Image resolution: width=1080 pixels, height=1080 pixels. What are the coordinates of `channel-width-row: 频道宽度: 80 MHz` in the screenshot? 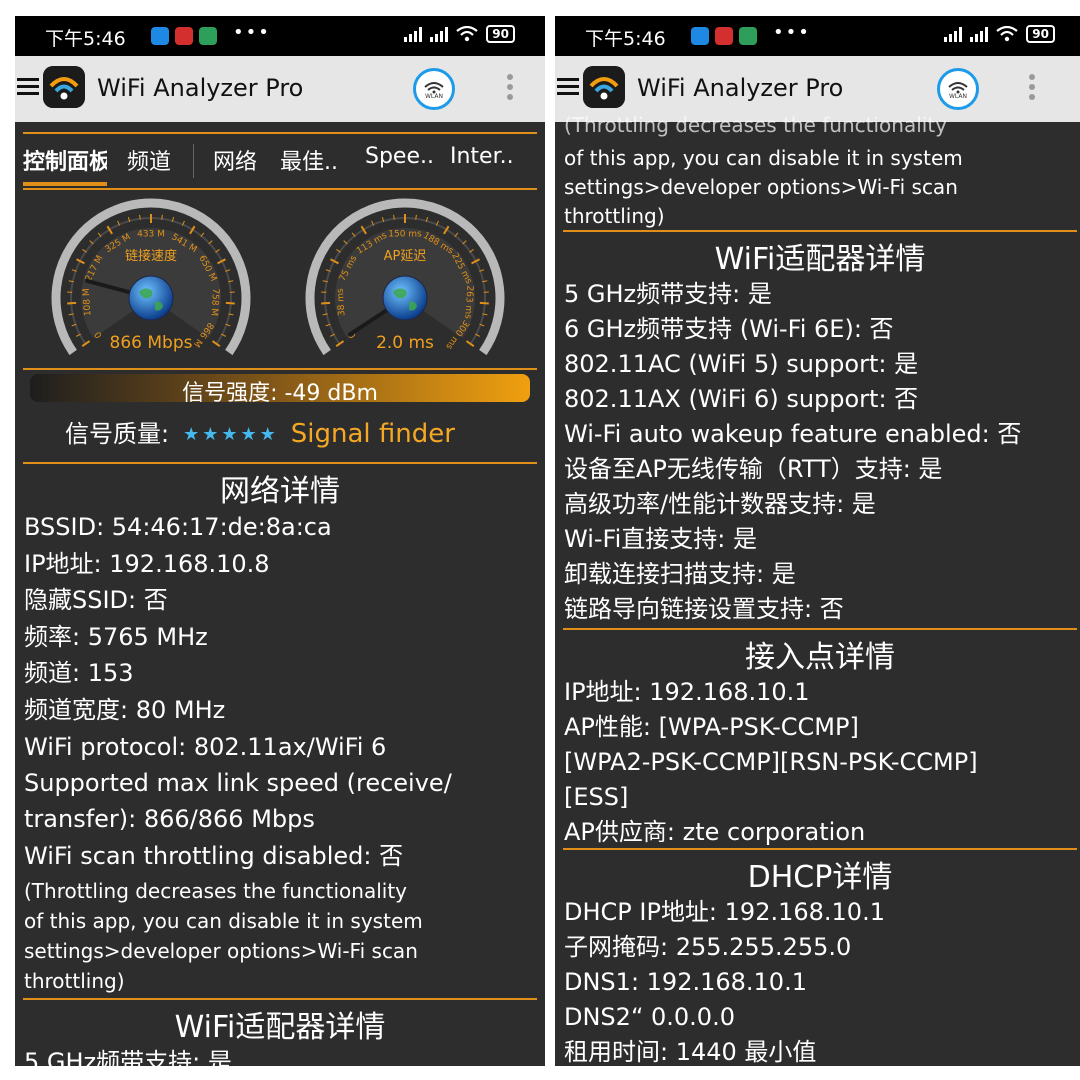 It's located at (125, 710).